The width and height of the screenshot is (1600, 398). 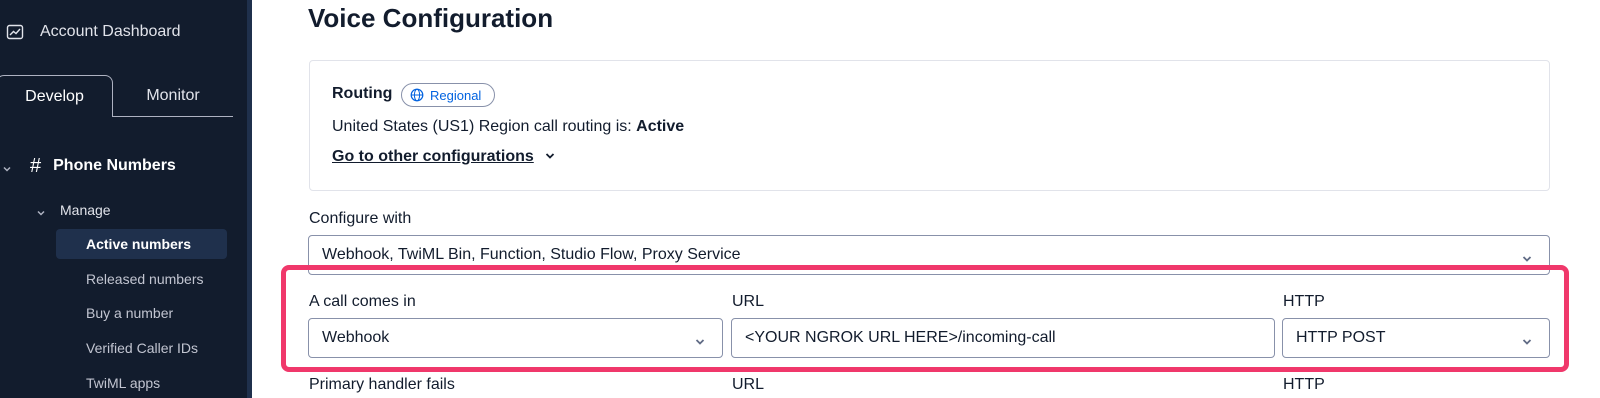 I want to click on call-comes-in-value: Webhook, so click(x=356, y=337).